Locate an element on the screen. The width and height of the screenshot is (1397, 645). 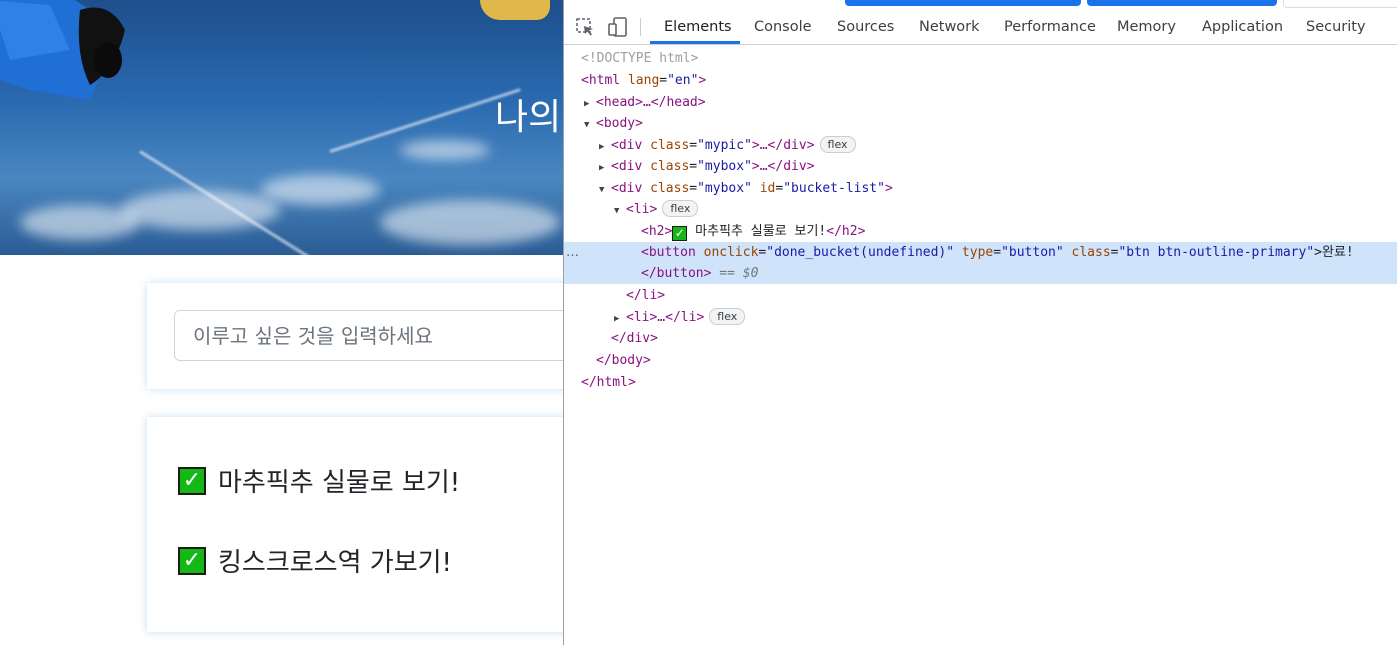
bucket-item-text: 킹스크로스역 가보기! is located at coordinates (335, 563).